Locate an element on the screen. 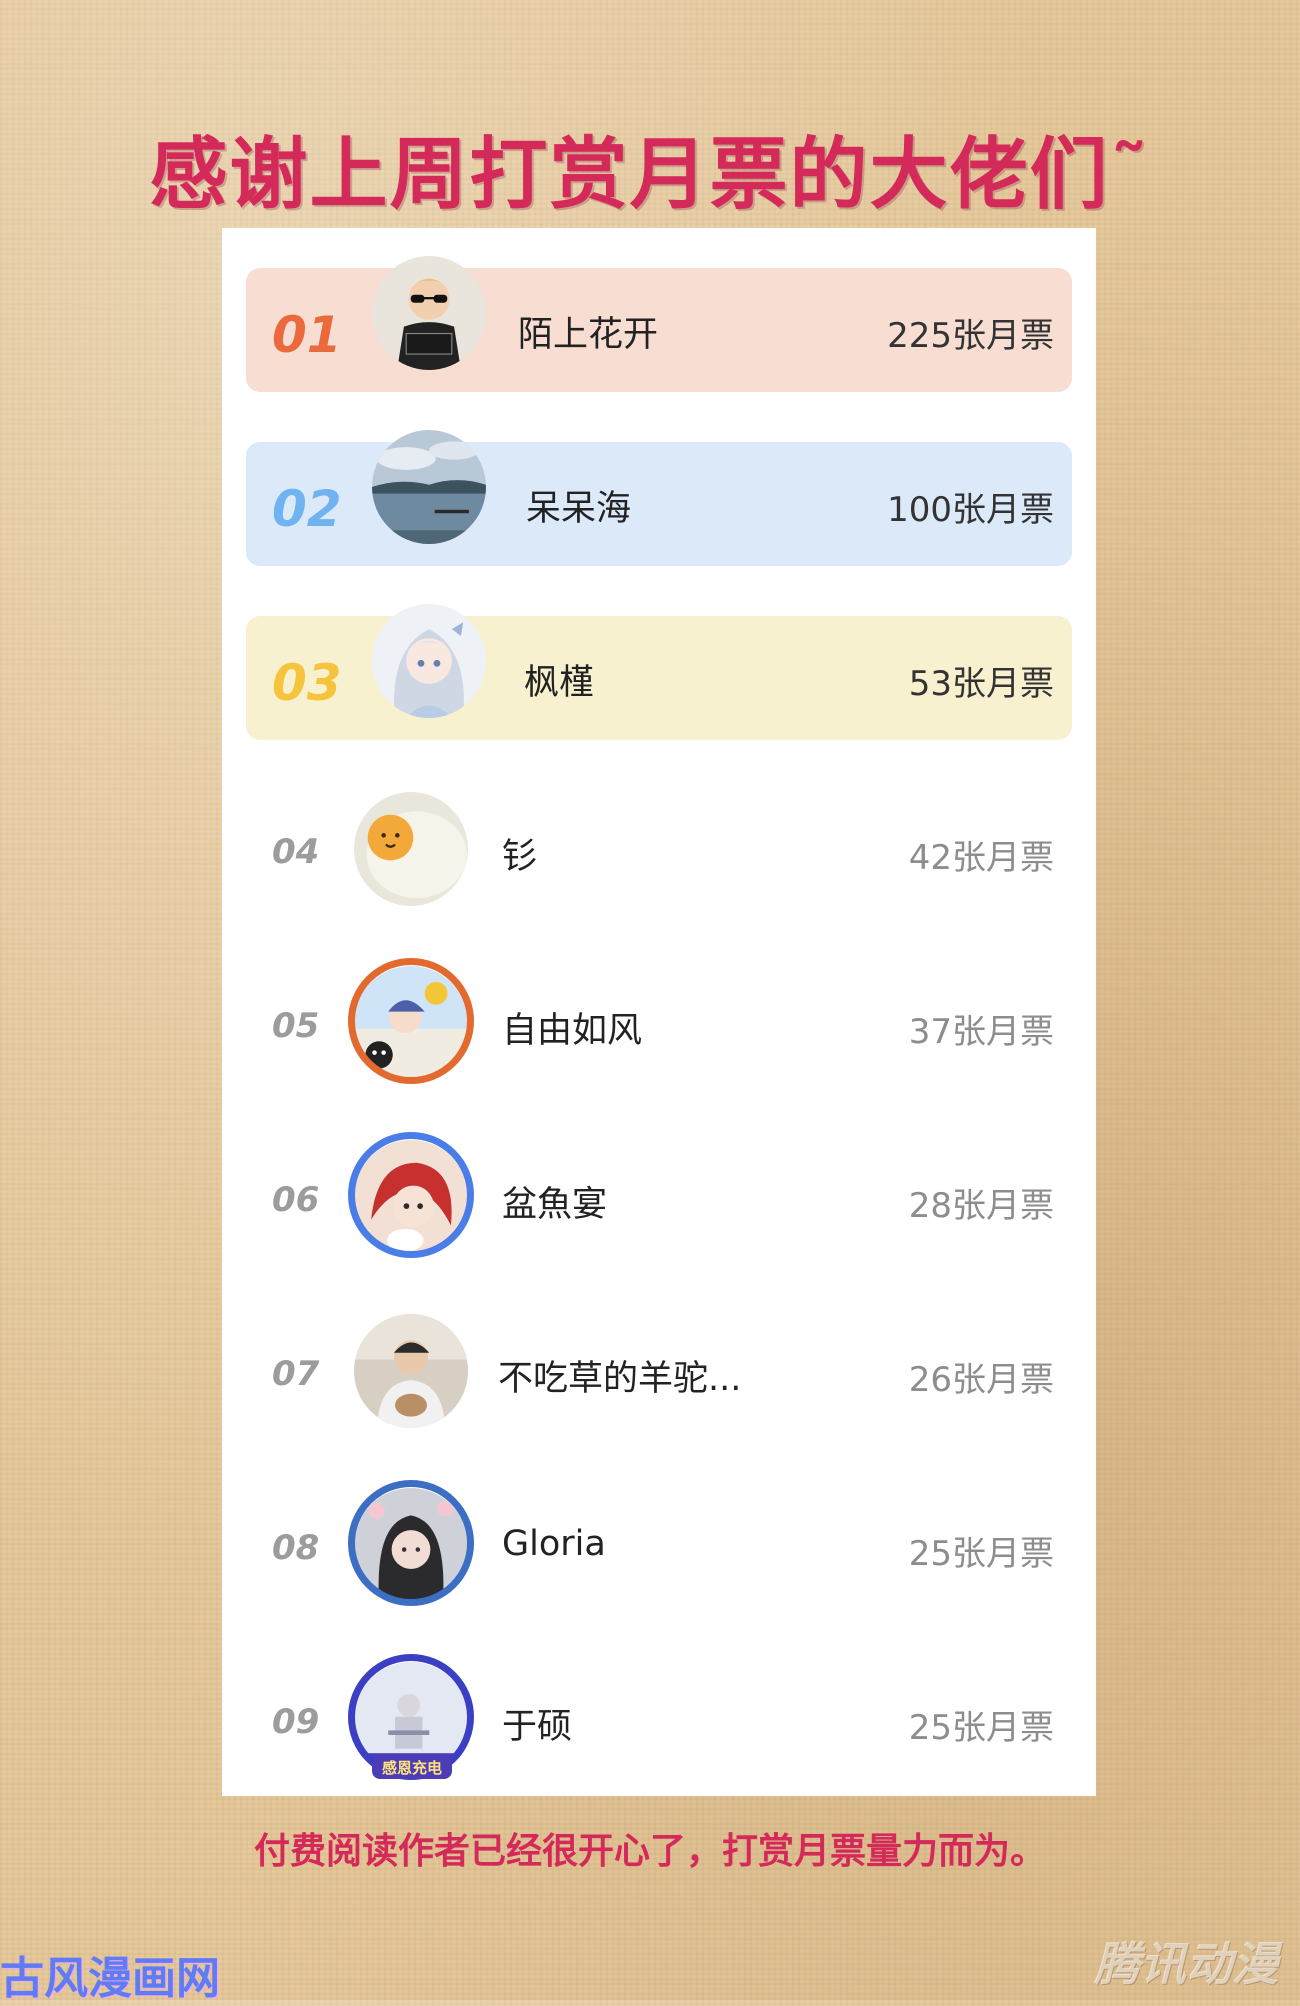  rank-number: 02 is located at coordinates (307, 509).